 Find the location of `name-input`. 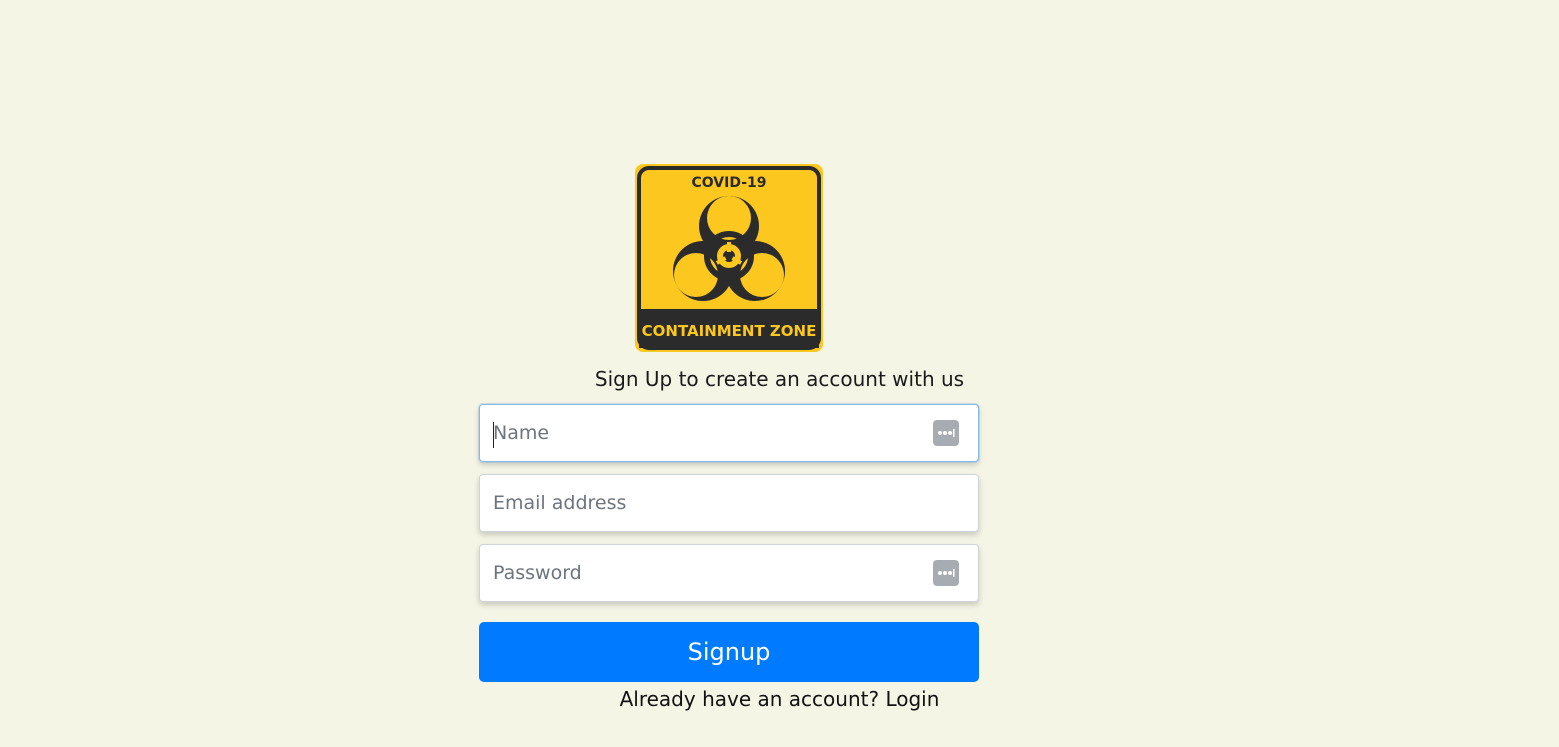

name-input is located at coordinates (729, 433).